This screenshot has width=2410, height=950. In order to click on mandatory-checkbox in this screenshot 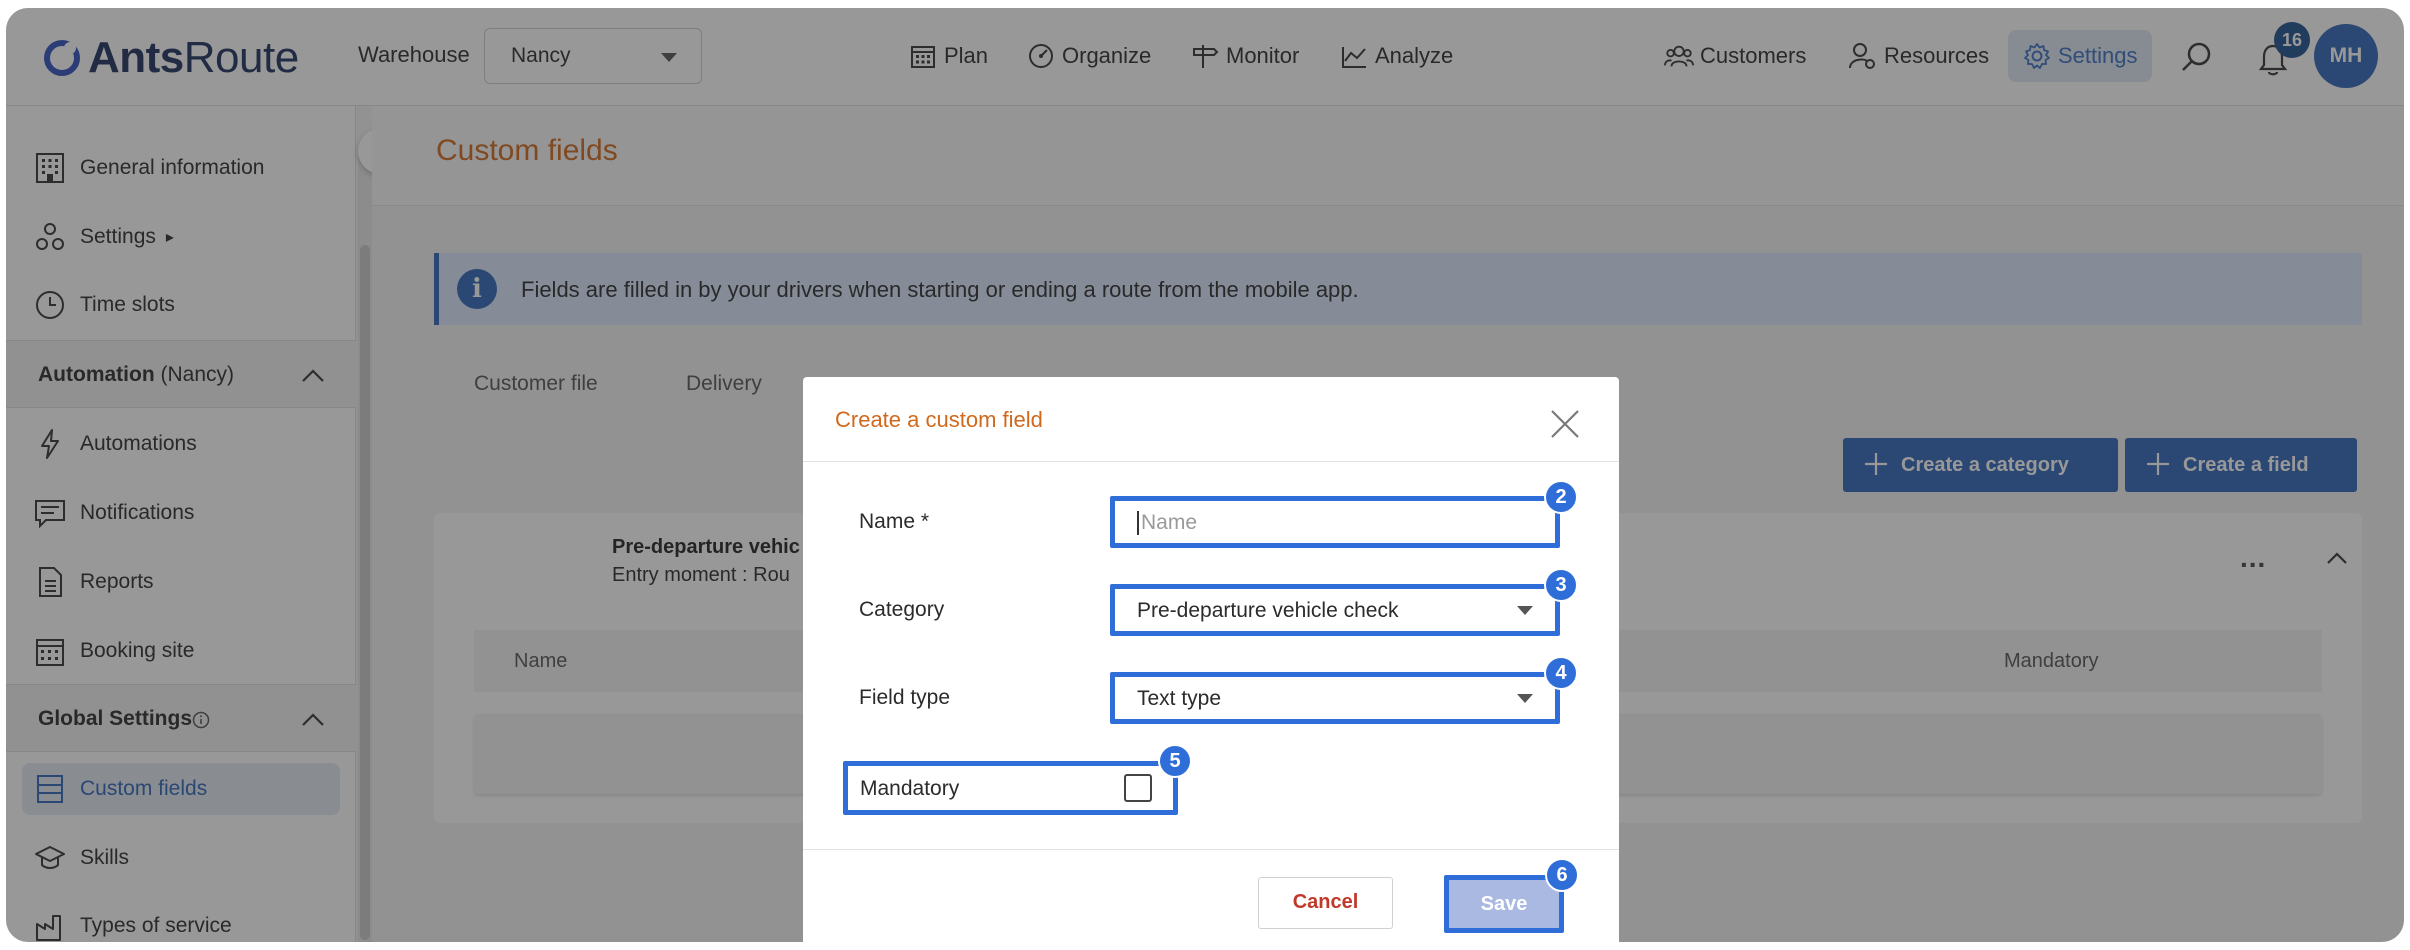, I will do `click(1138, 788)`.